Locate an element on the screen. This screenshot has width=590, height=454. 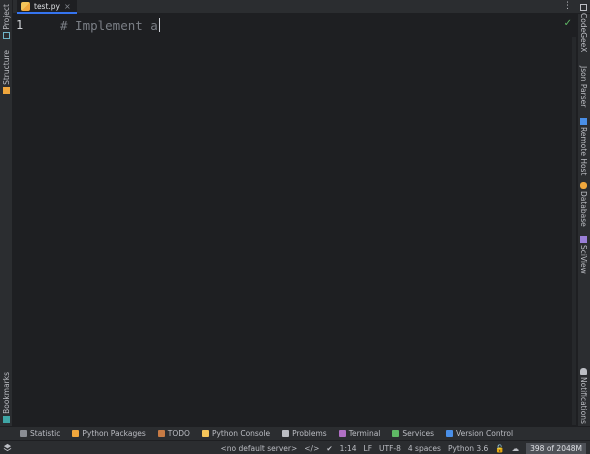
structure-tool-button: Structure is located at coordinates (6, 72).